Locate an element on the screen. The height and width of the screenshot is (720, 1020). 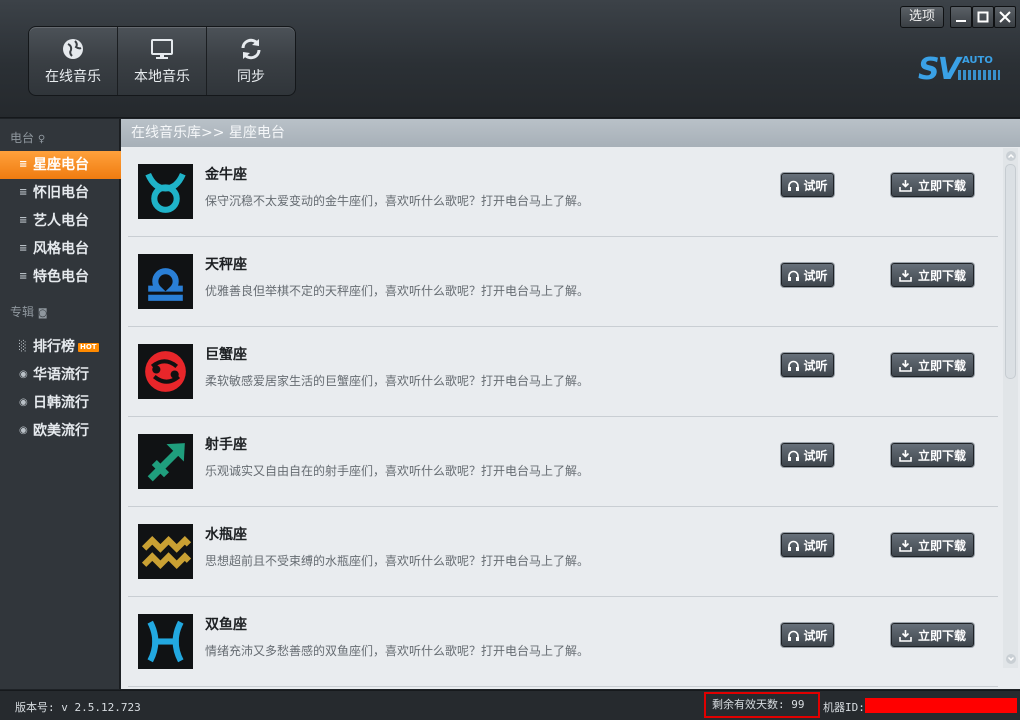
status-bar: 版本号: v 2.5.12.723 剩余有效天数: 99 机器ID: is located at coordinates (510, 705).